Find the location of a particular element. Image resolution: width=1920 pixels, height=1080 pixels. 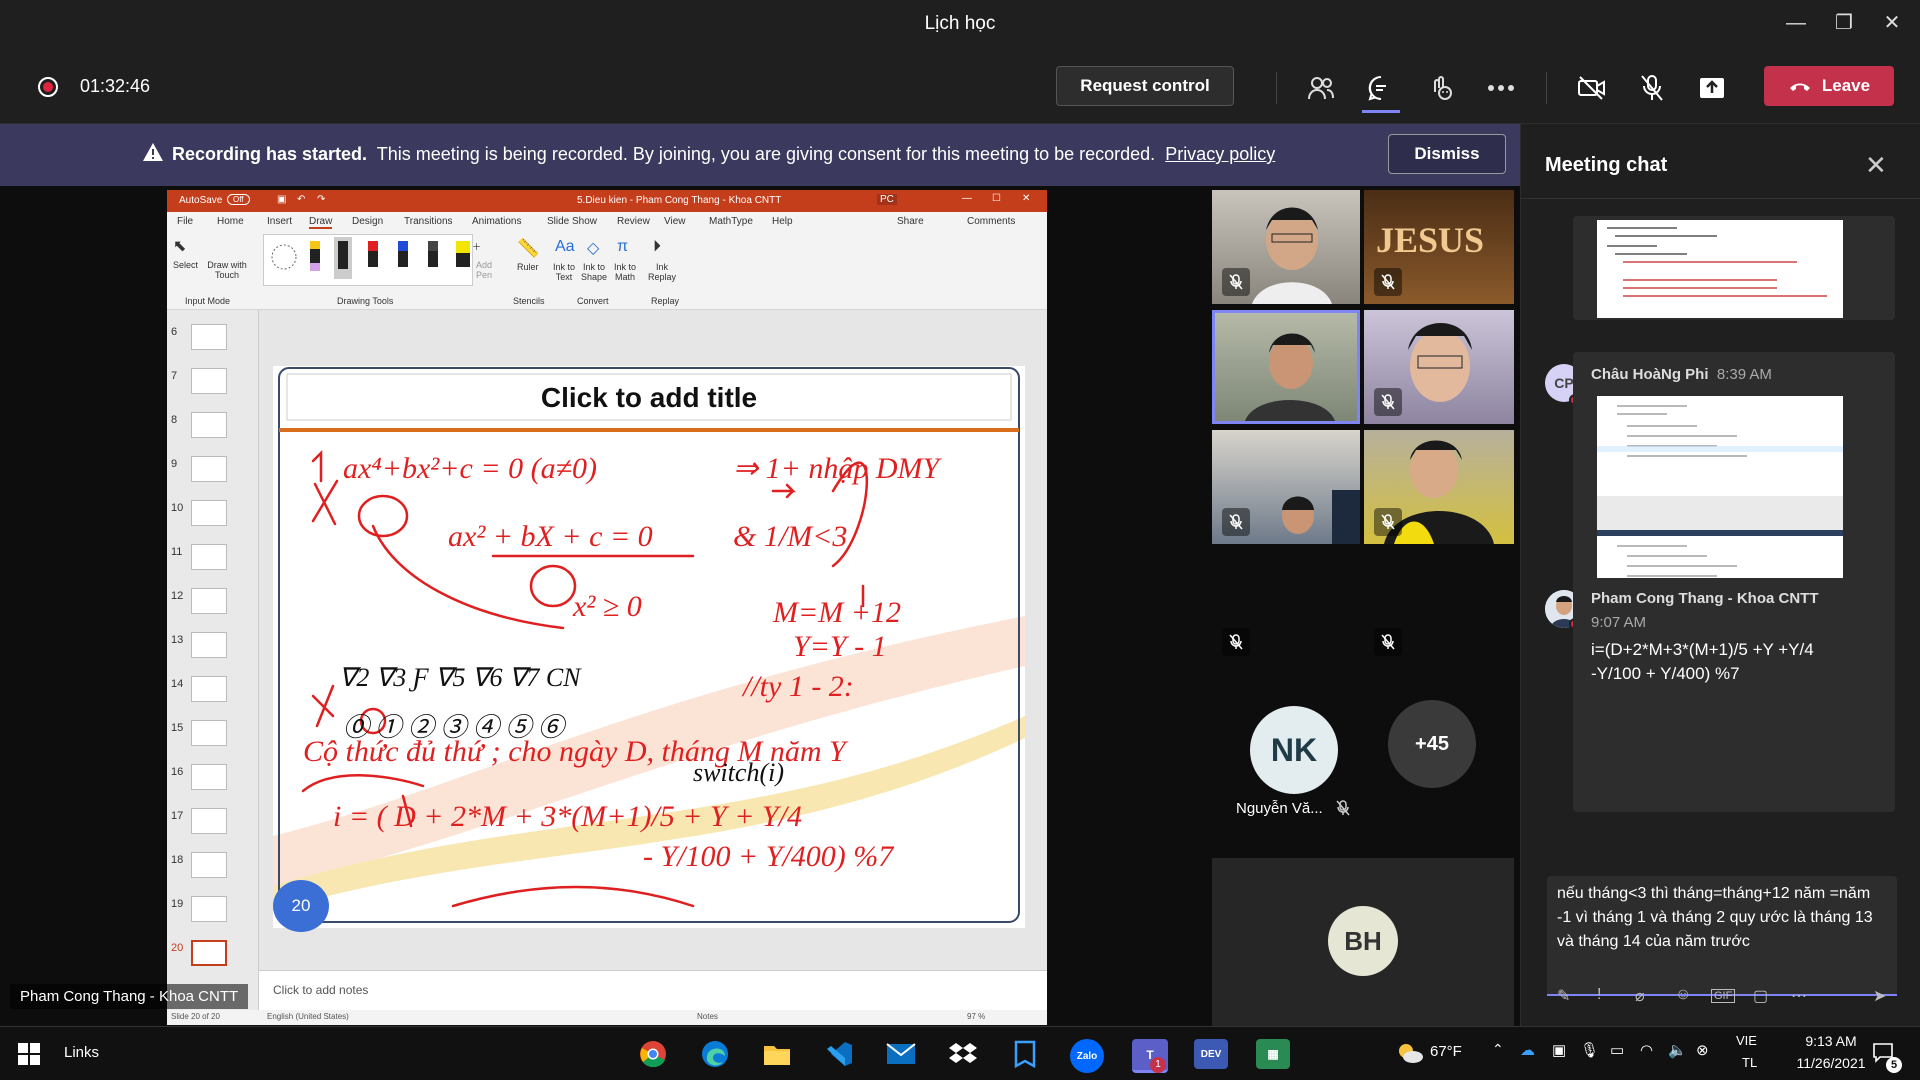

pen-gallery is located at coordinates (368, 260).